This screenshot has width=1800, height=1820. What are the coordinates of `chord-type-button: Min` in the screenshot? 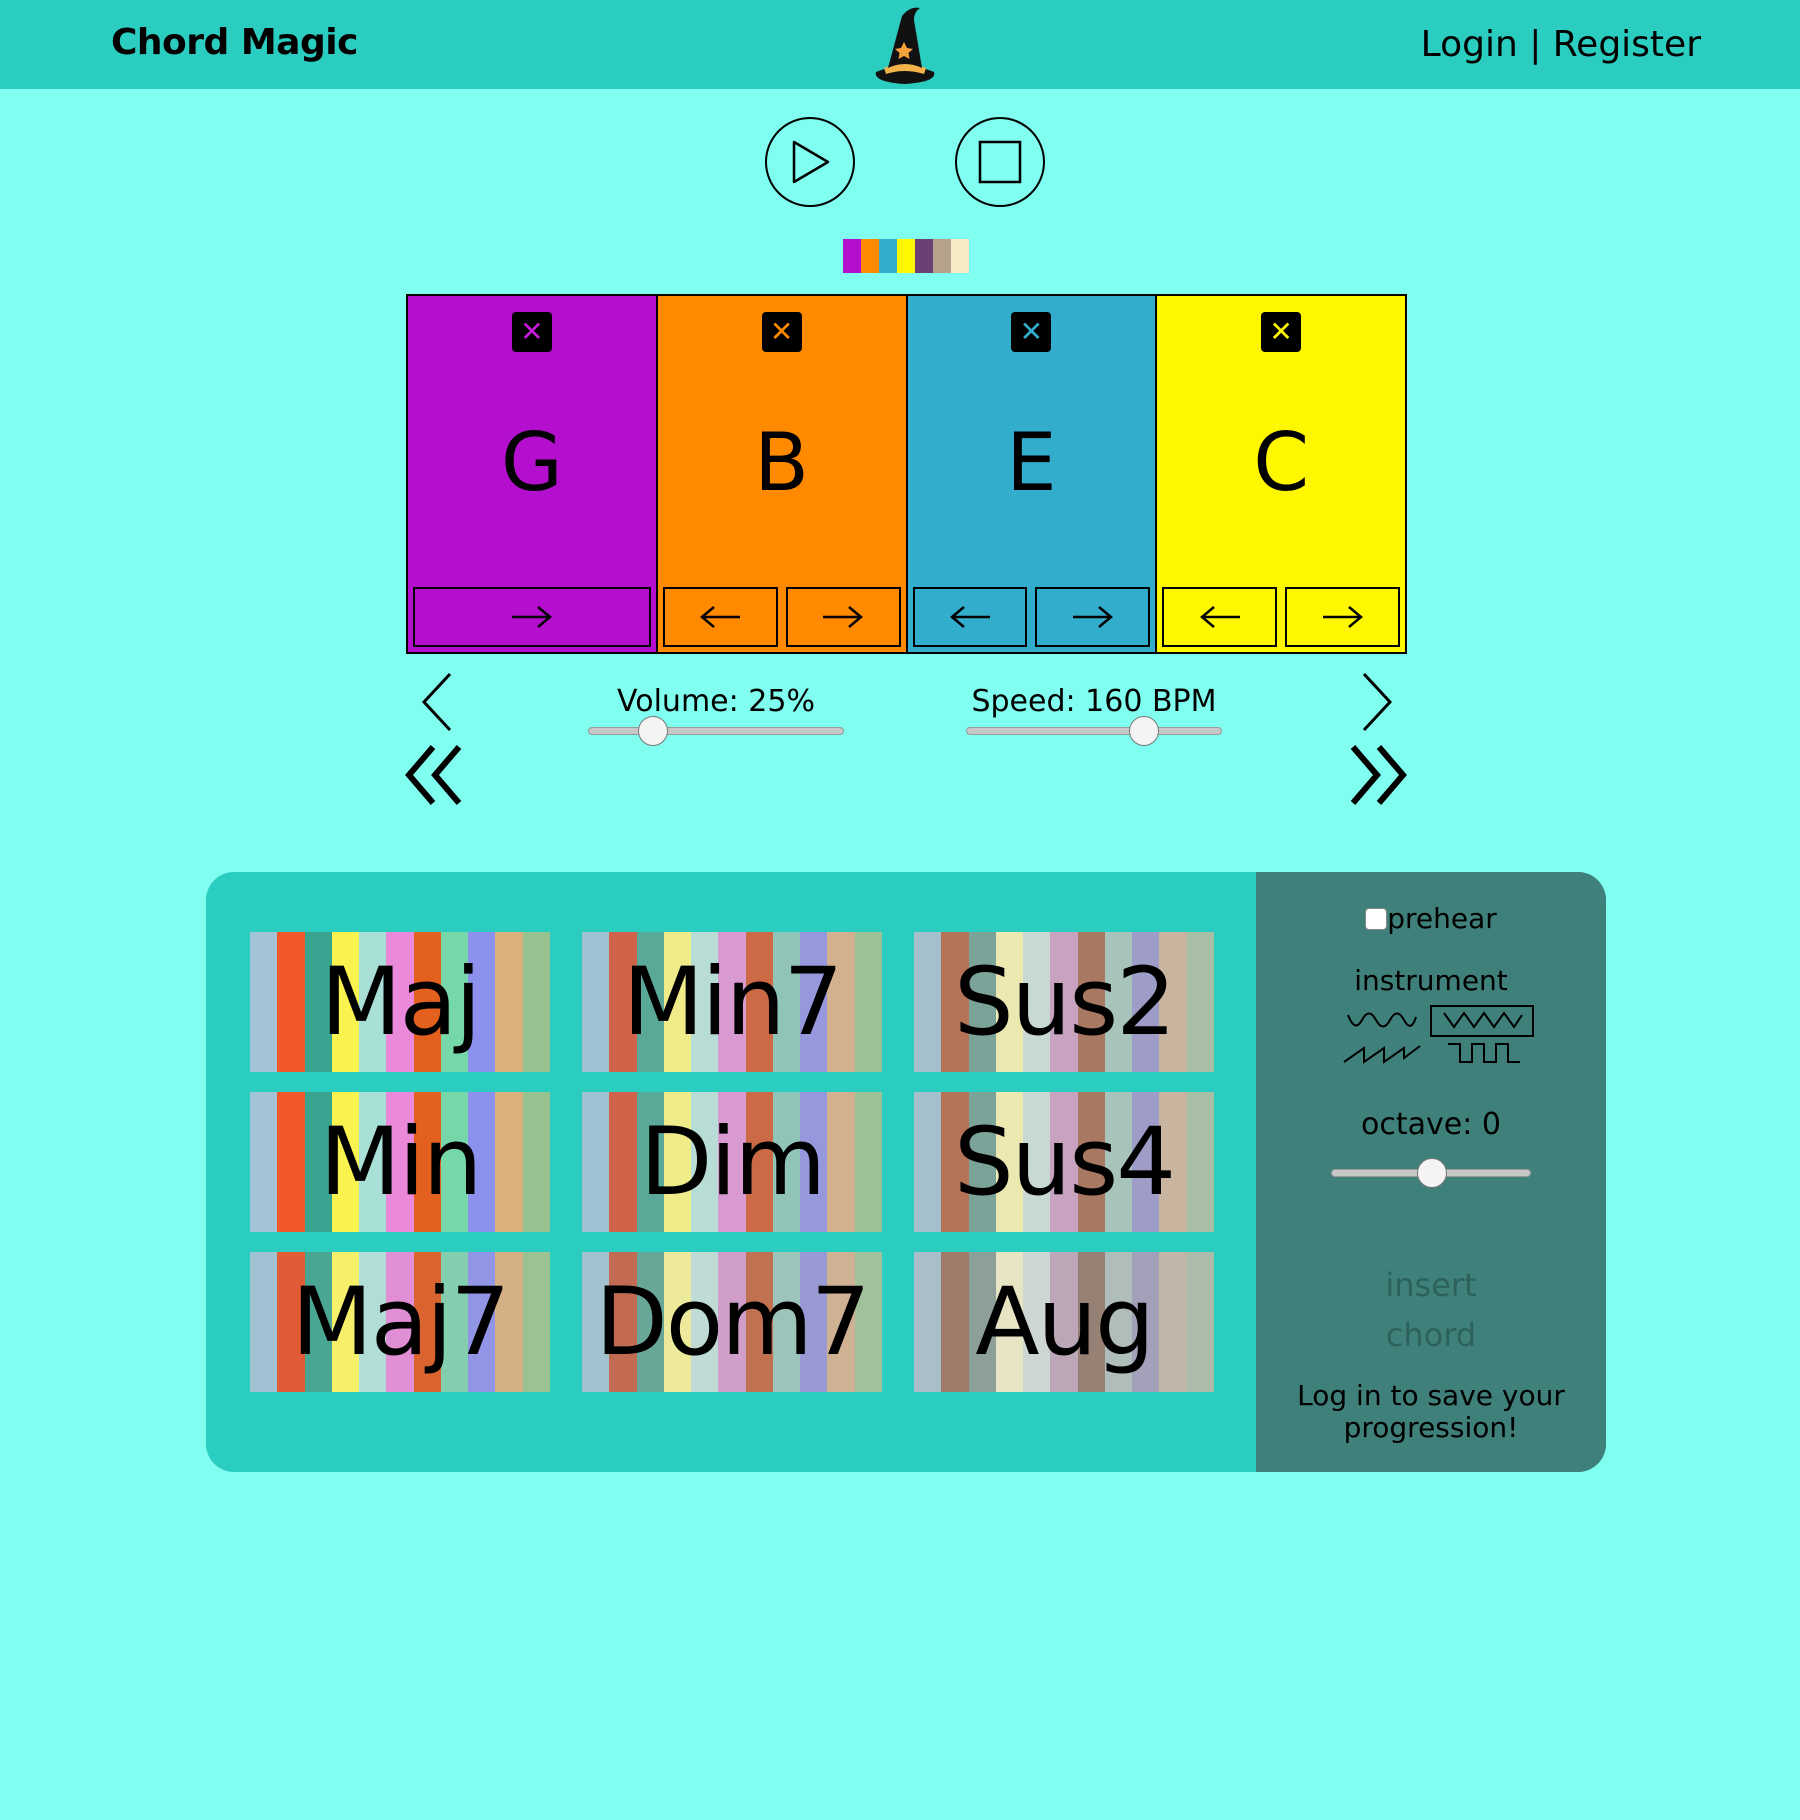 It's located at (400, 1162).